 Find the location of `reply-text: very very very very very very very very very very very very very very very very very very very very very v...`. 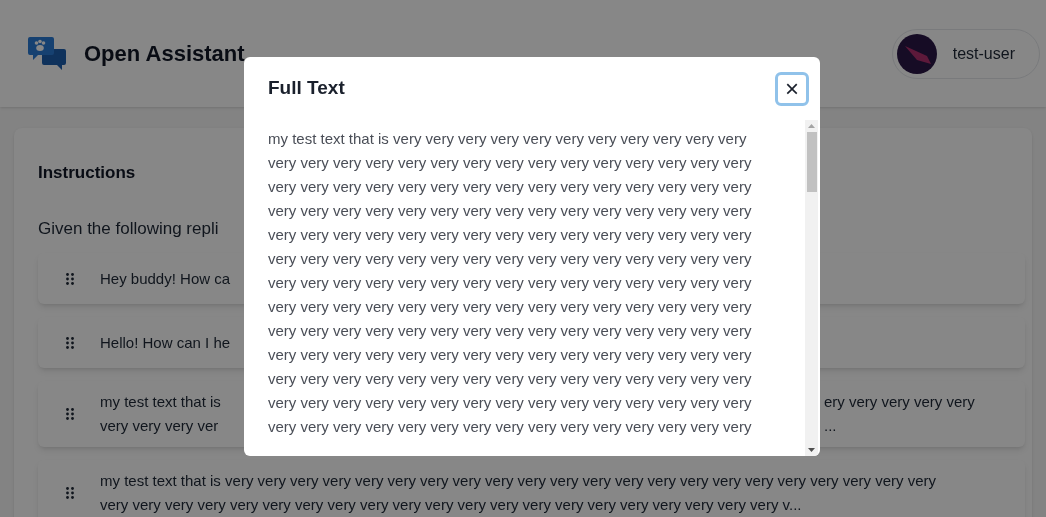

reply-text: very very very very very very very very very very very very very very very very very very very very very v... is located at coordinates (451, 505).